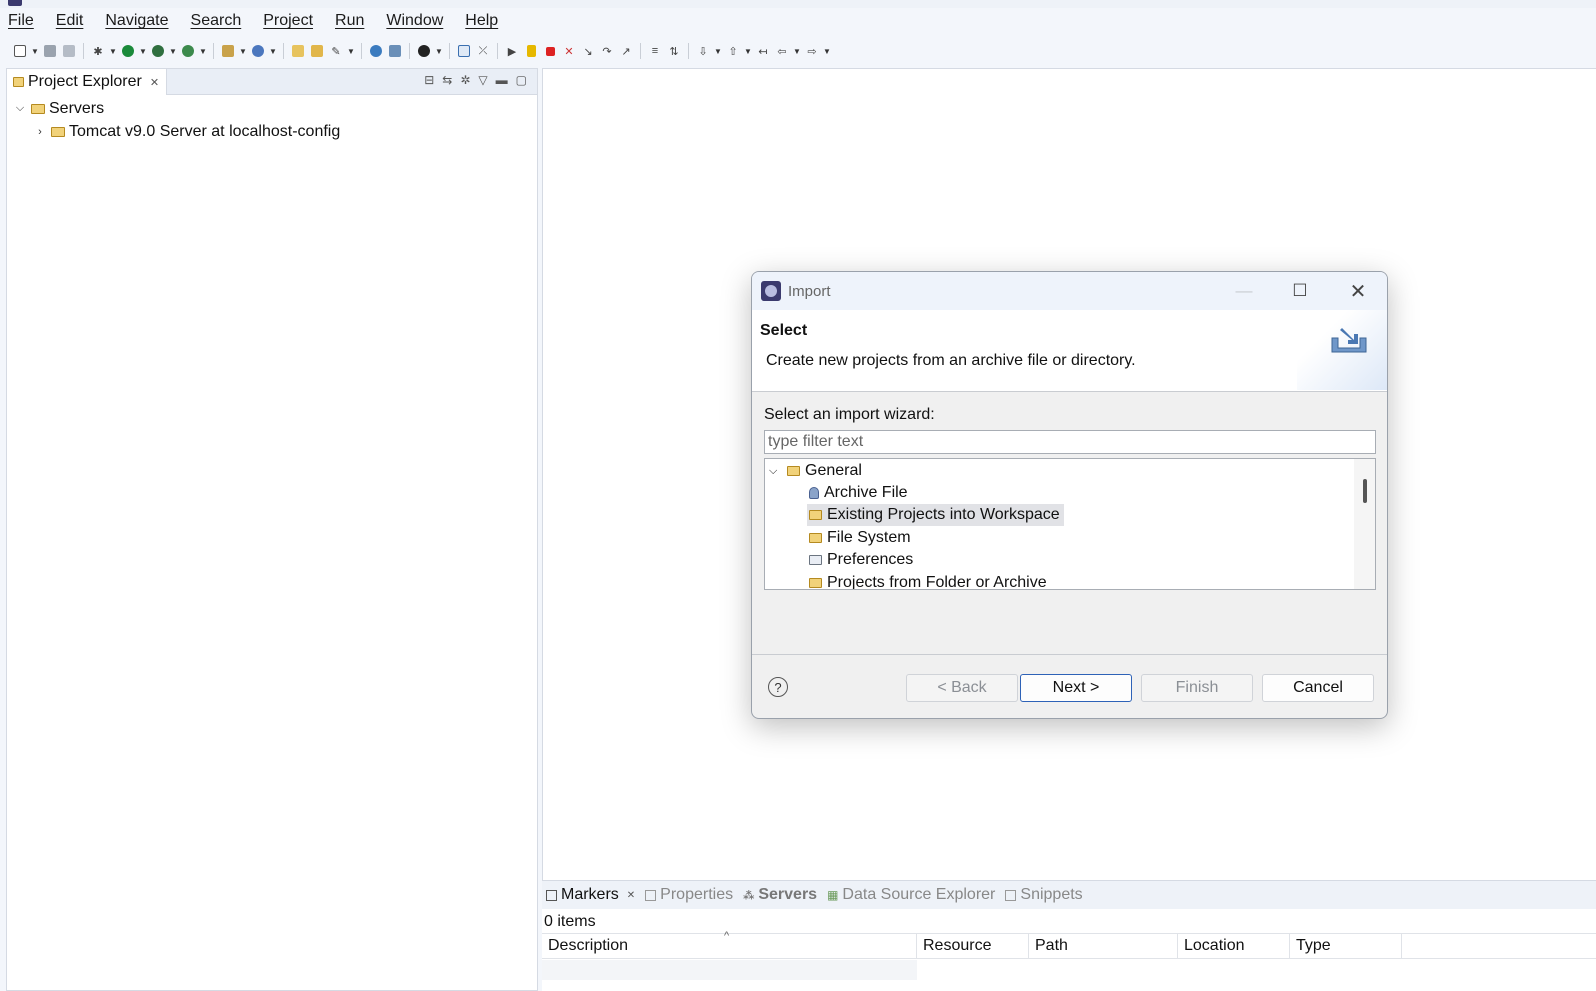  Describe the element at coordinates (780, 895) in the screenshot. I see `tab-servers: ⁂ Servers` at that location.